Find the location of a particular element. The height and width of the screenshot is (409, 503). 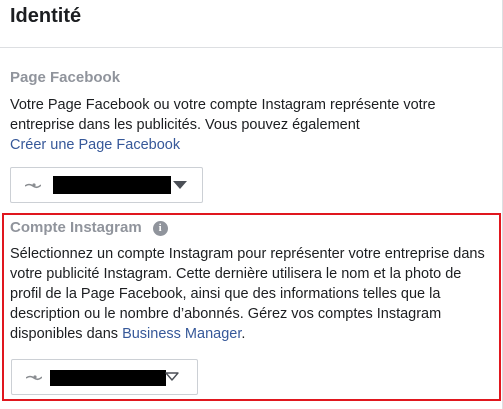

facebook-page-label: Page Facebook is located at coordinates (65, 77).